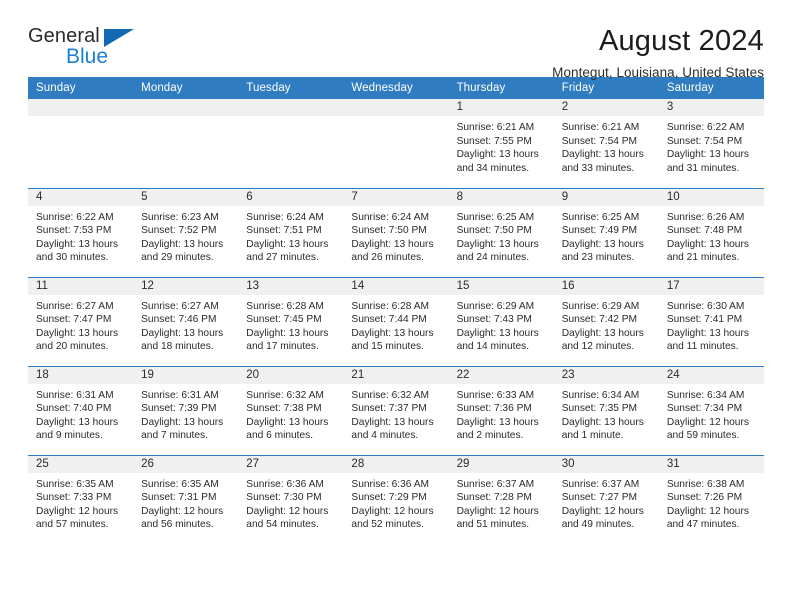 This screenshot has width=792, height=612. What do you see at coordinates (75, 395) in the screenshot?
I see `sunrise-time: Sunrise: 6:31 AM` at bounding box center [75, 395].